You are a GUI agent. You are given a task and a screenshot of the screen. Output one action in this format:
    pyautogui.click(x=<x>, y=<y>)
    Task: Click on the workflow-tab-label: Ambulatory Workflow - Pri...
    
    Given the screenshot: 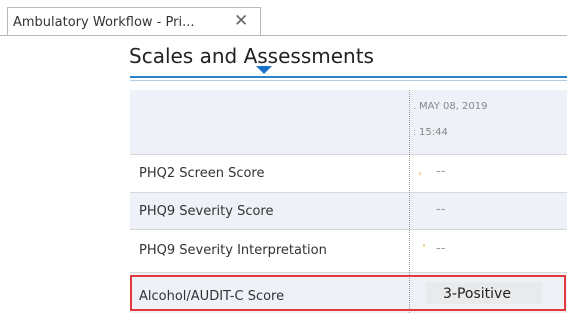 What is the action you would take?
    pyautogui.click(x=104, y=22)
    